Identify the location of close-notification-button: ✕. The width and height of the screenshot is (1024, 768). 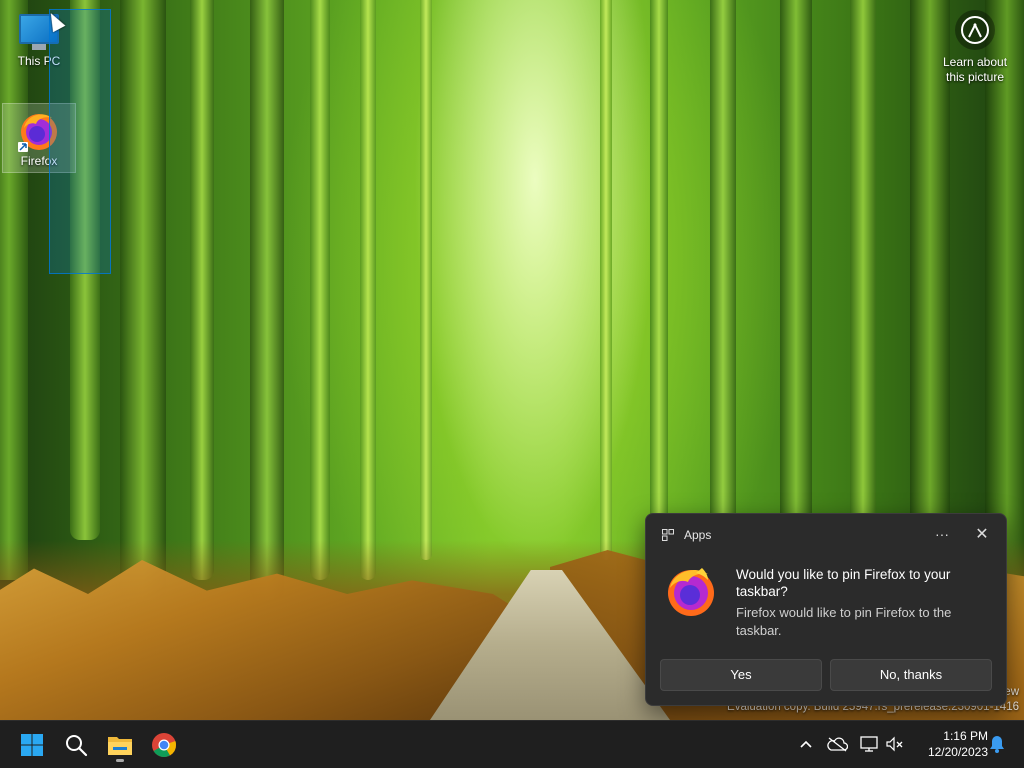
(982, 535).